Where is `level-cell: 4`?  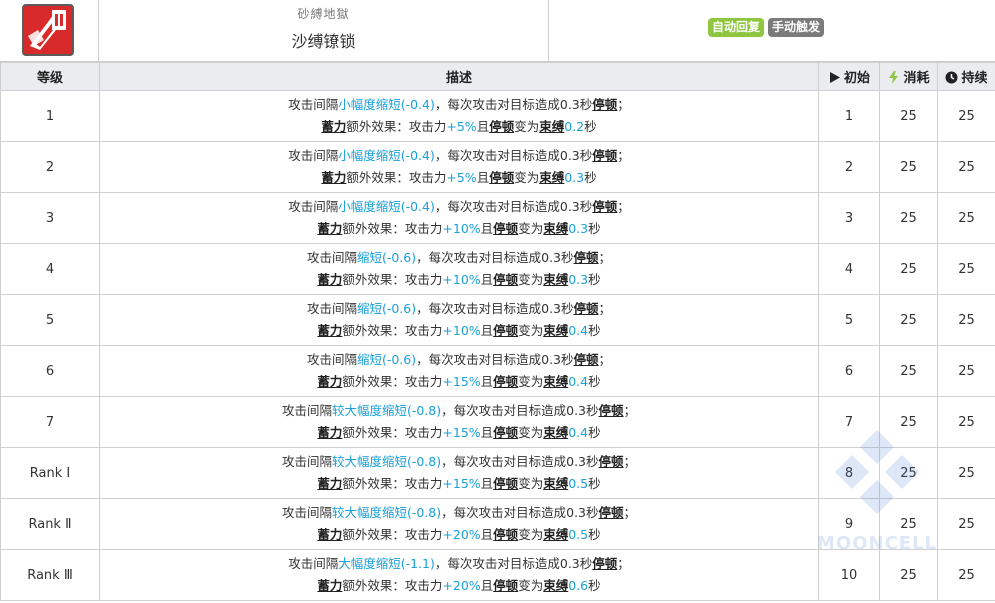
level-cell: 4 is located at coordinates (50, 269).